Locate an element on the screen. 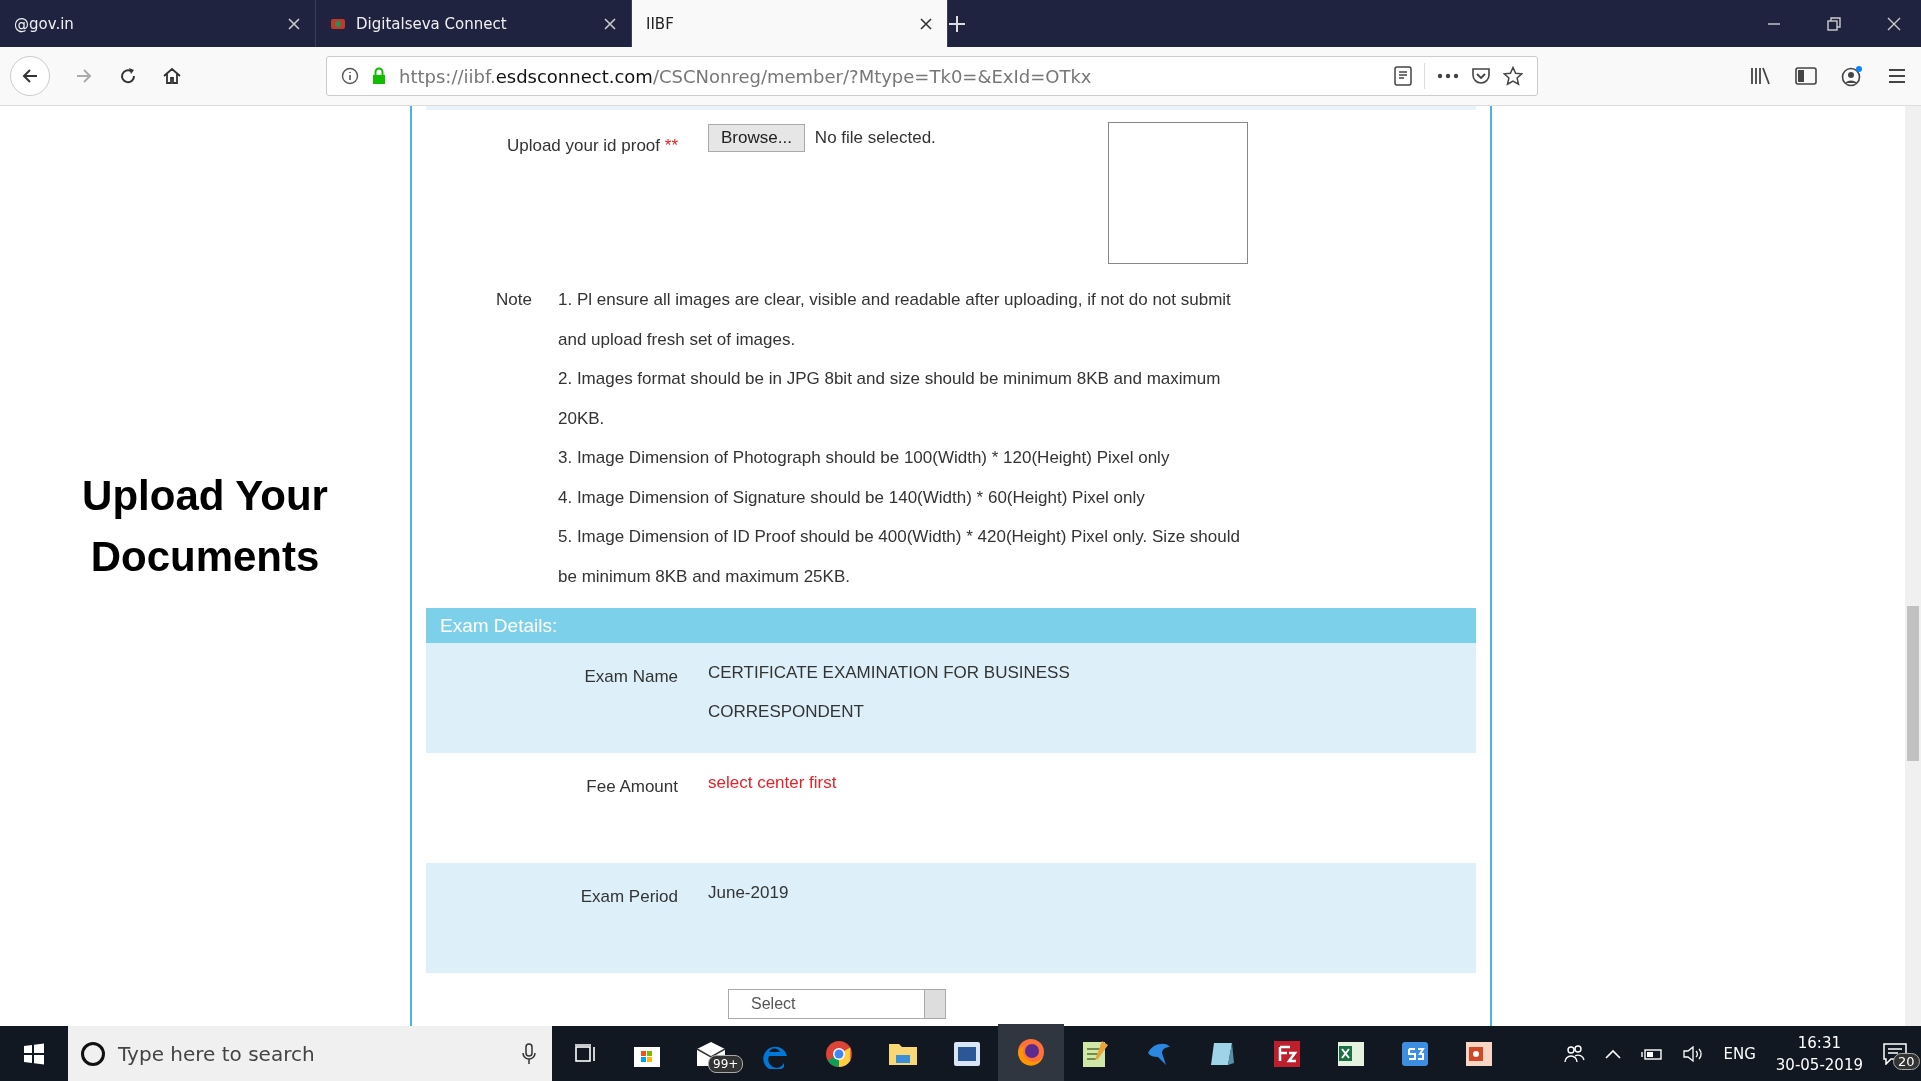  required-mark: ** is located at coordinates (671, 145).